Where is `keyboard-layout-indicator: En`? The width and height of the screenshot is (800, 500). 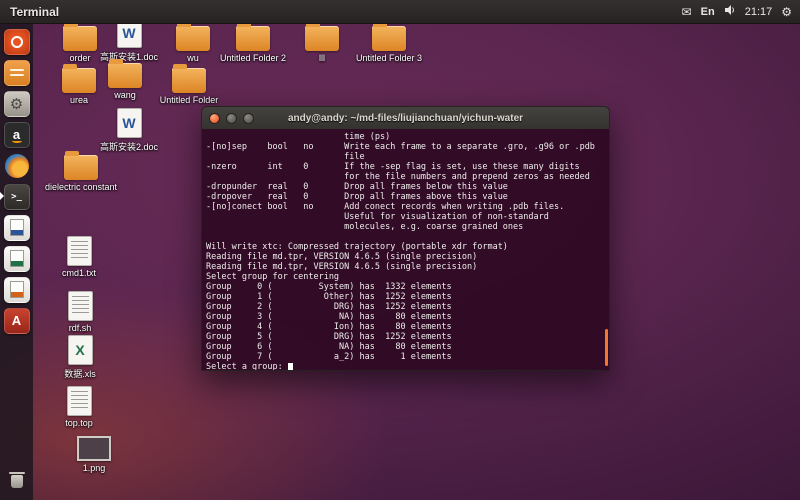 keyboard-layout-indicator: En is located at coordinates (708, 12).